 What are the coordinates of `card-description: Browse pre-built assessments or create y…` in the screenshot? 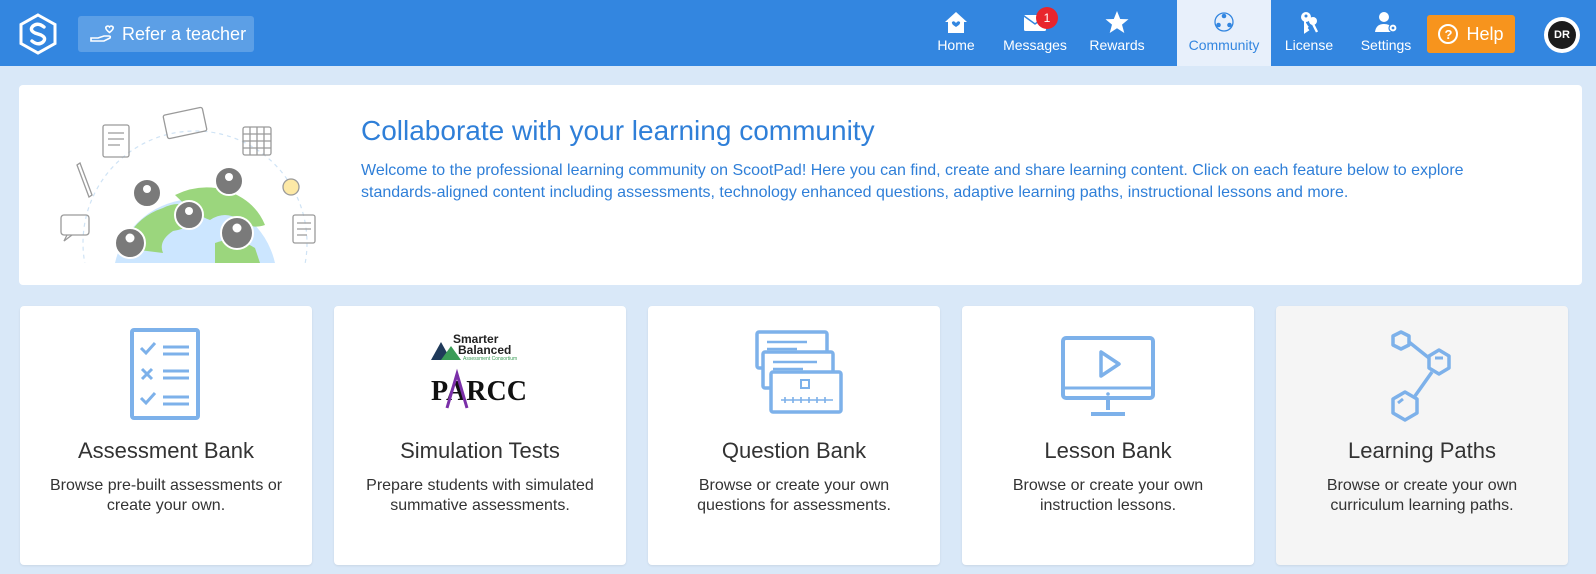 It's located at (166, 495).